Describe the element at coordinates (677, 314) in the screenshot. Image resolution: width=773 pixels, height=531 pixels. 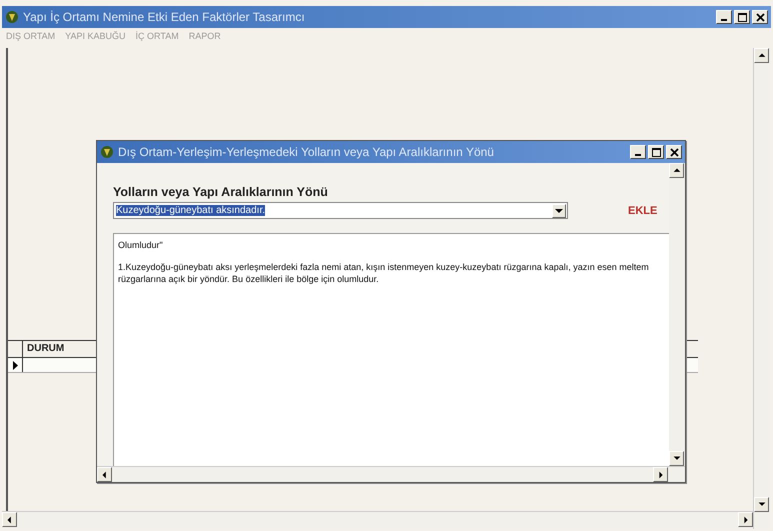
I see `vertical-scrollbar` at that location.